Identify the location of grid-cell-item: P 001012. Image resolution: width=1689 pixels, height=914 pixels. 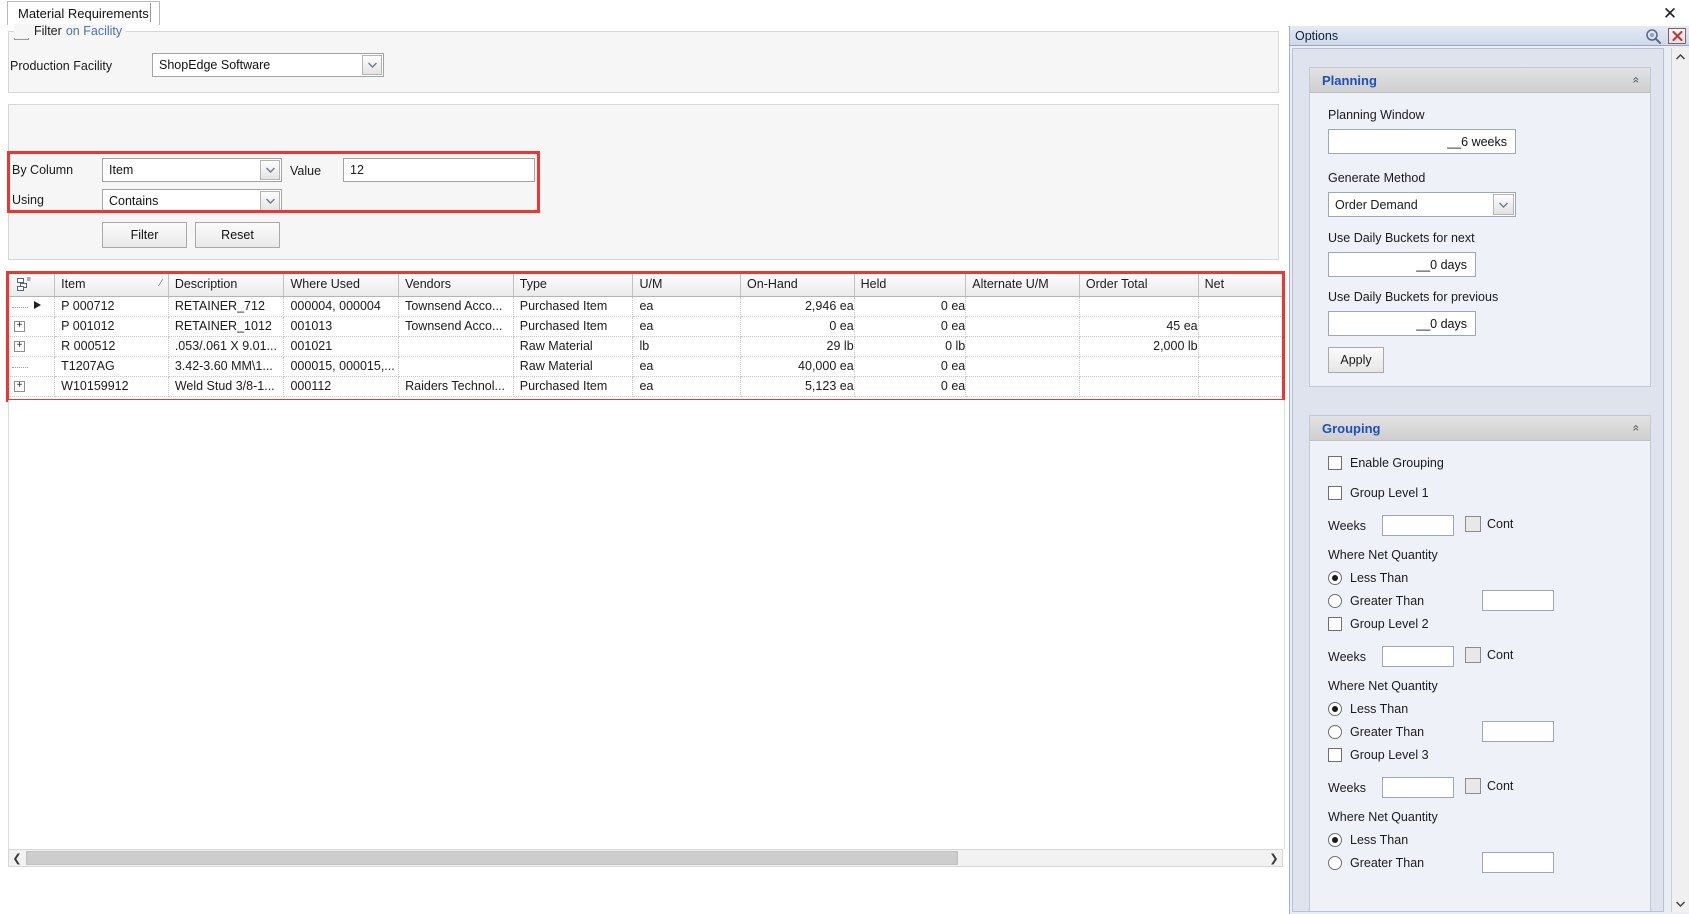
(111, 326).